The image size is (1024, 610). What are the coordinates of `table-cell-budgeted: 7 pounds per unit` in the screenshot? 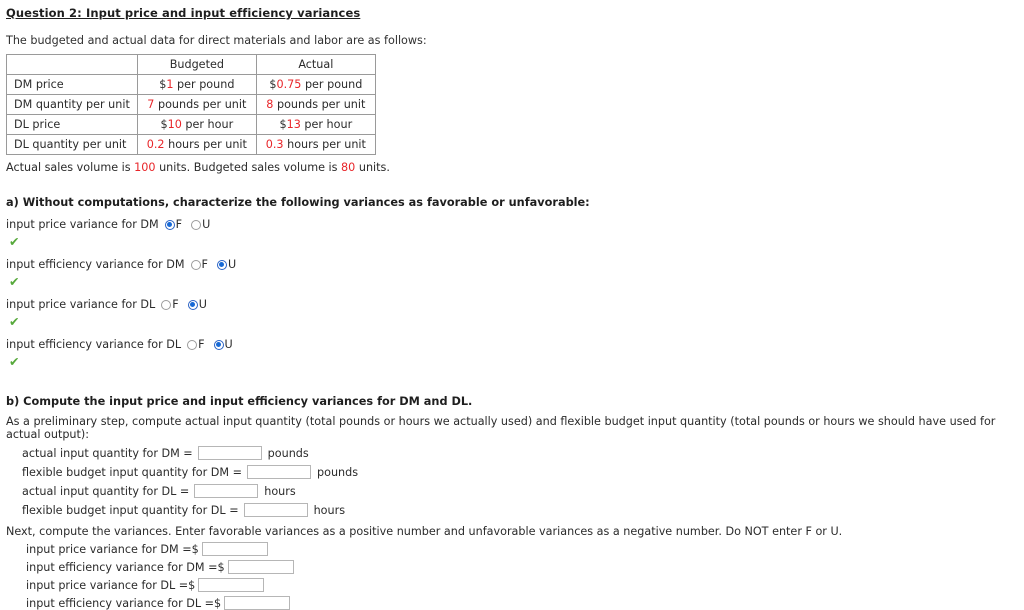 It's located at (196, 104).